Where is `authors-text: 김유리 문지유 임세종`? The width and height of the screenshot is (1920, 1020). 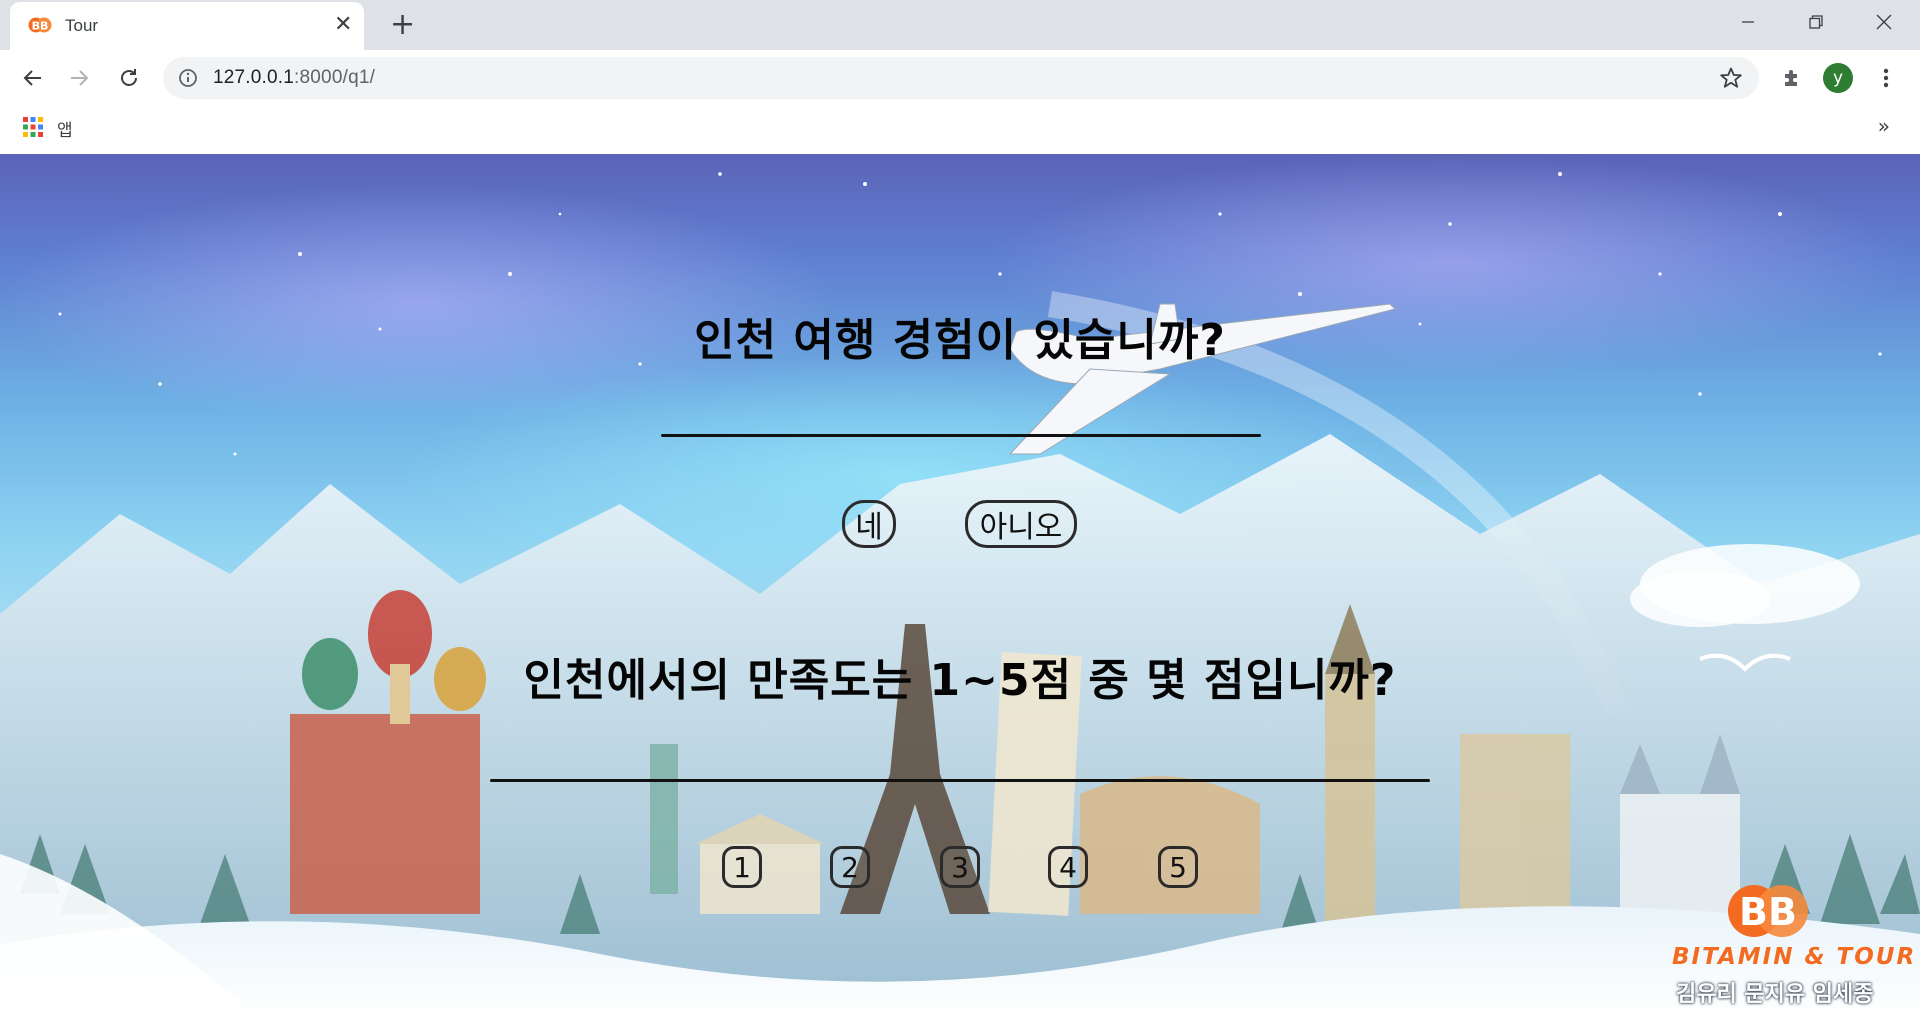 authors-text: 김유리 문지유 임세종 is located at coordinates (1775, 994).